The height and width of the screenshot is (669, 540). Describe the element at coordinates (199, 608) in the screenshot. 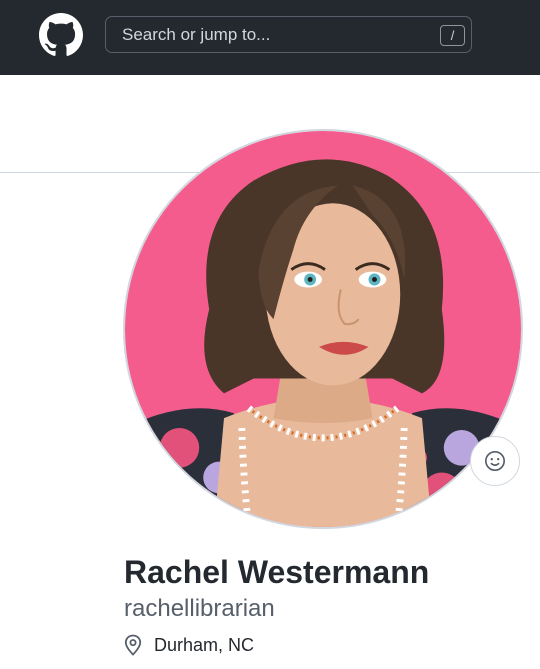

I see `profile-username: rachellibrarian` at that location.